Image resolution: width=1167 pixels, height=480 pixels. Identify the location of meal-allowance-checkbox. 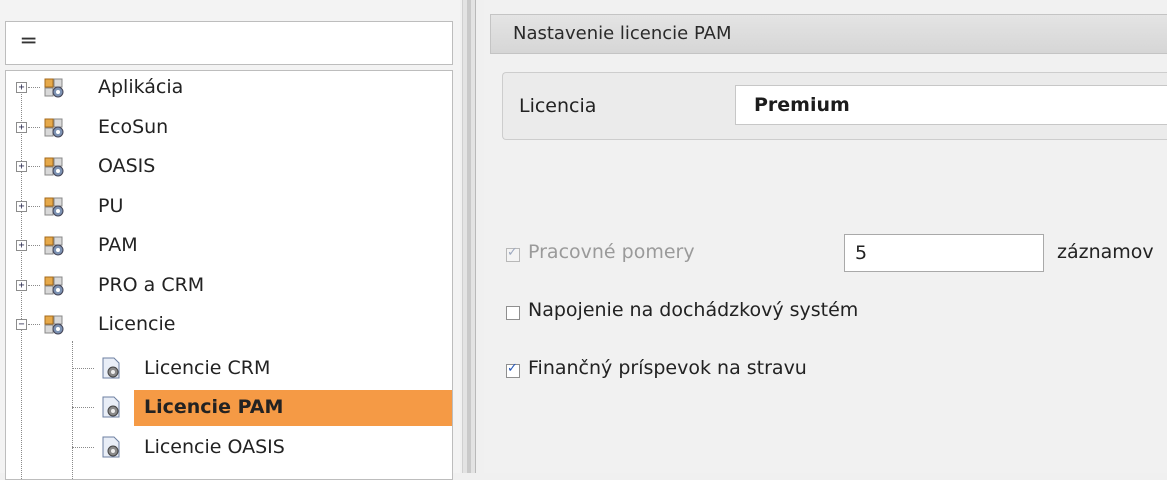
(513, 369).